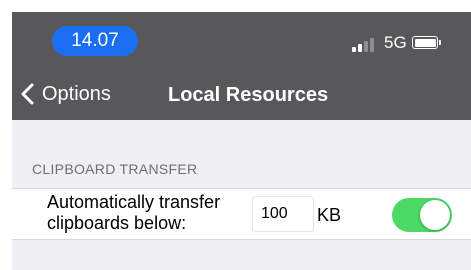 The width and height of the screenshot is (471, 270). I want to click on status-time: 14.07, so click(95, 41).